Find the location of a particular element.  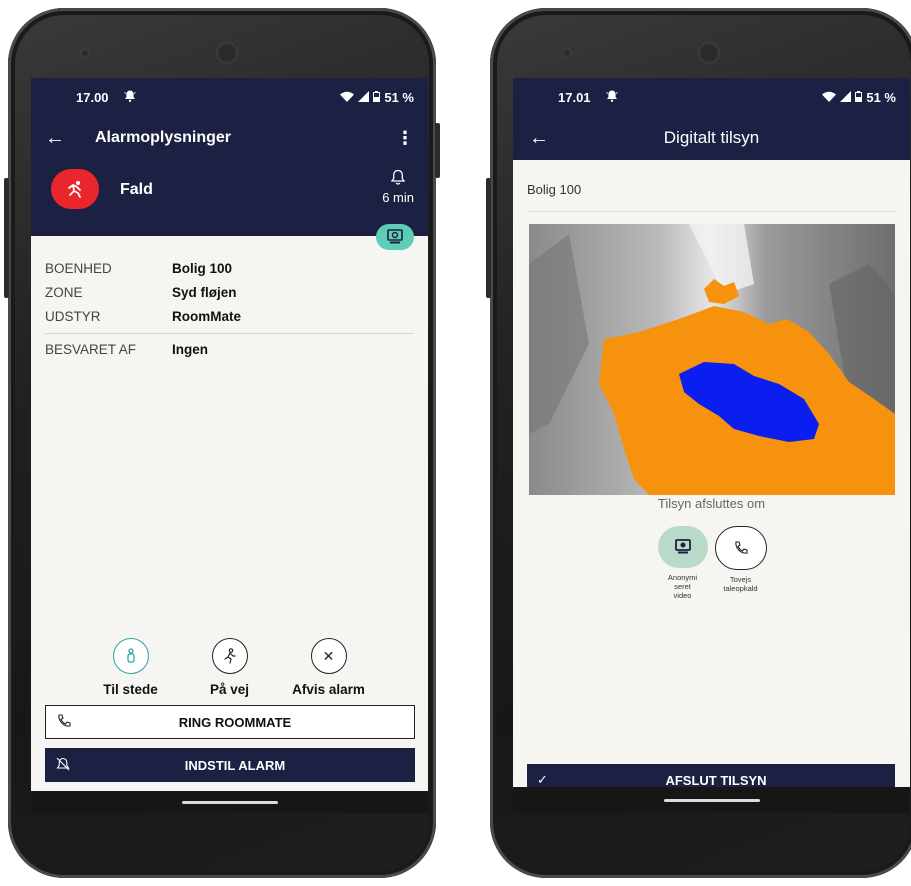

camera-icon is located at coordinates (682, 547).